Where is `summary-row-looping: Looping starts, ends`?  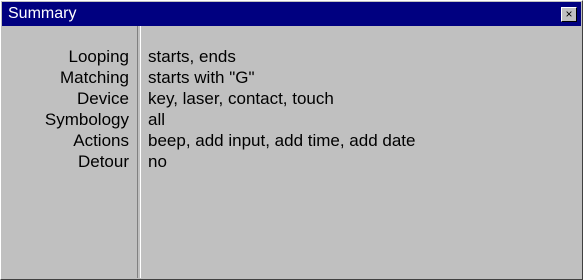
summary-row-looping: Looping starts, ends is located at coordinates (291, 56).